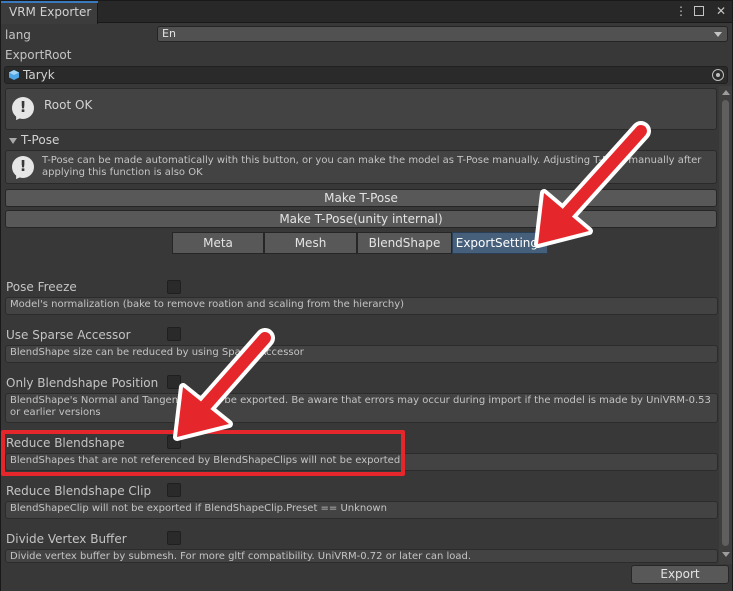 Image resolution: width=733 pixels, height=591 pixels. Describe the element at coordinates (169, 33) in the screenshot. I see `lang-value: En` at that location.